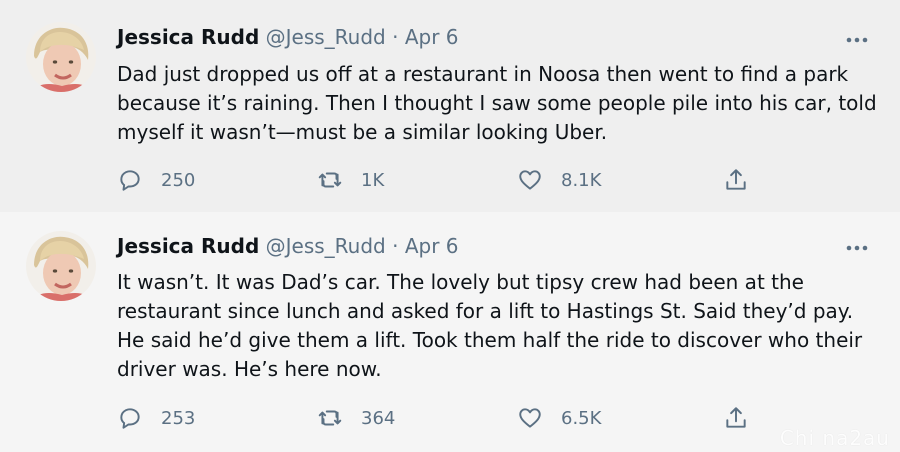 This screenshot has height=452, width=900. Describe the element at coordinates (581, 418) in the screenshot. I see `like-count: 6.5K` at that location.